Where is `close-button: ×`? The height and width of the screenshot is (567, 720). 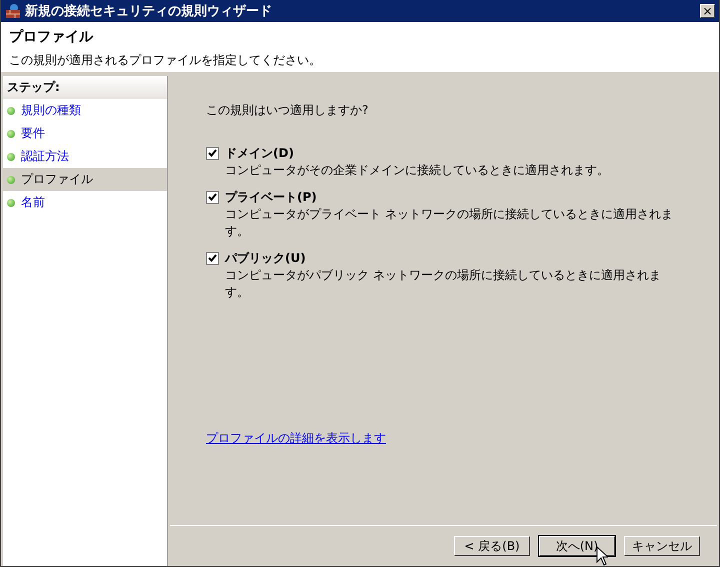
close-button: × is located at coordinates (707, 11).